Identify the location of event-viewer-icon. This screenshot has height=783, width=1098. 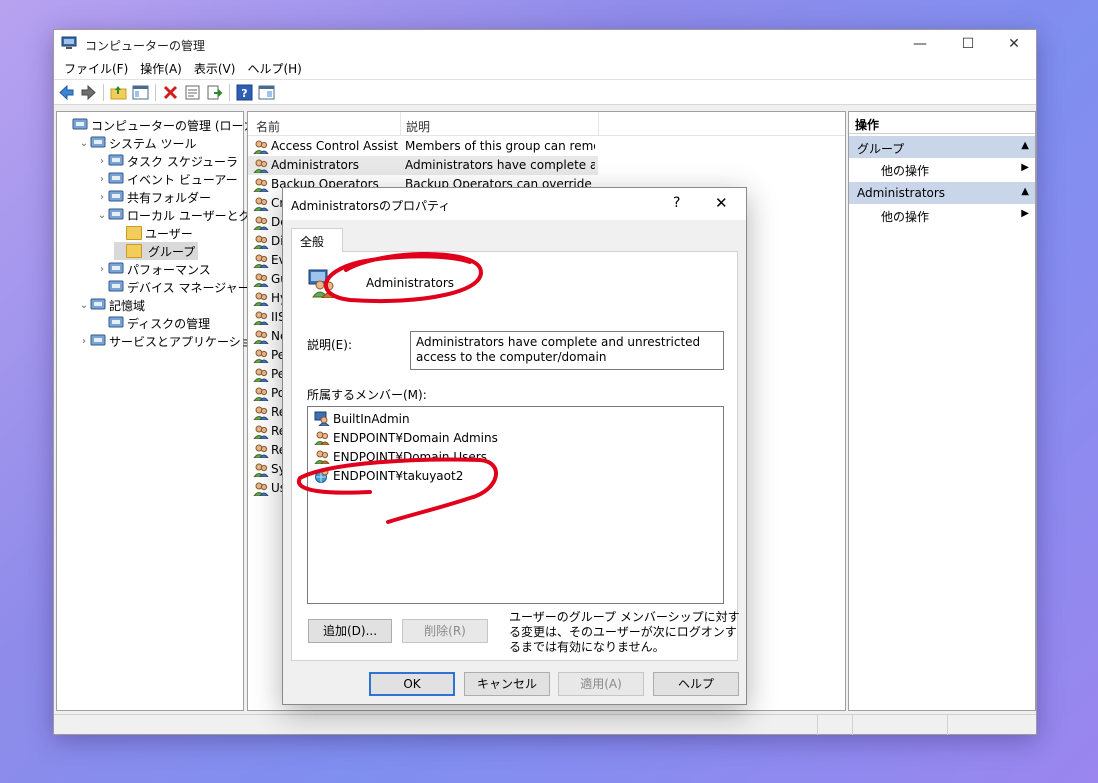
(116, 179).